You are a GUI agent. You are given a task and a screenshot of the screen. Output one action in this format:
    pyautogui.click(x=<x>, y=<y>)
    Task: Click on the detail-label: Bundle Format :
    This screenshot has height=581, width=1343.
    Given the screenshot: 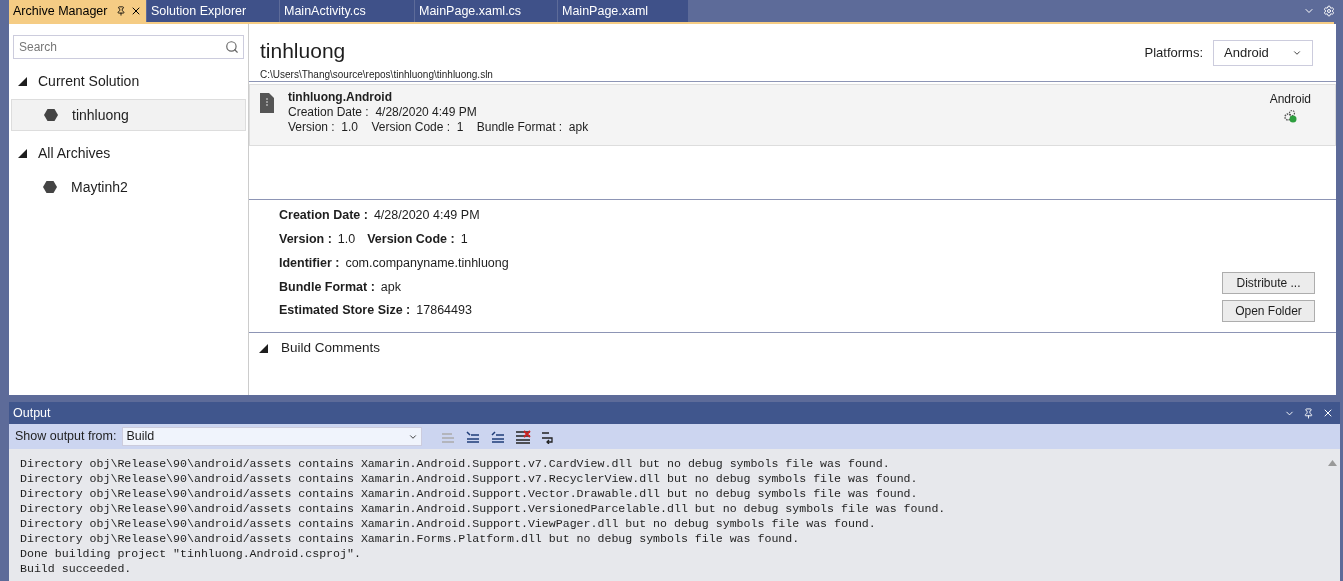 What is the action you would take?
    pyautogui.click(x=327, y=287)
    